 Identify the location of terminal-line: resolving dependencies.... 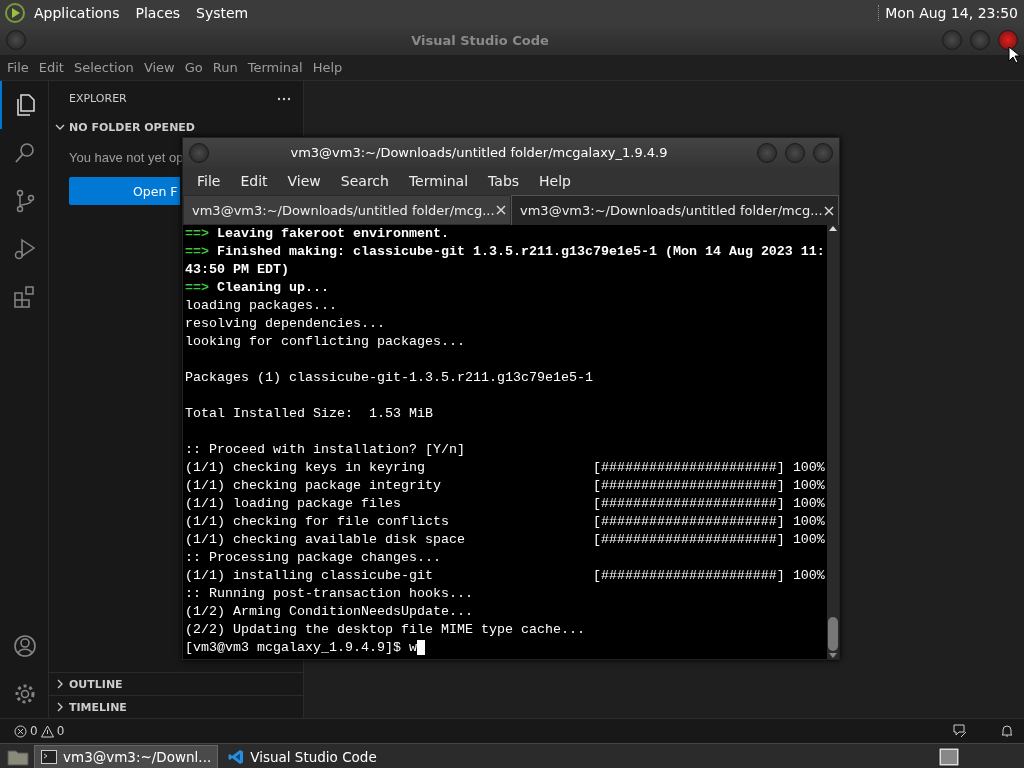
(285, 323).